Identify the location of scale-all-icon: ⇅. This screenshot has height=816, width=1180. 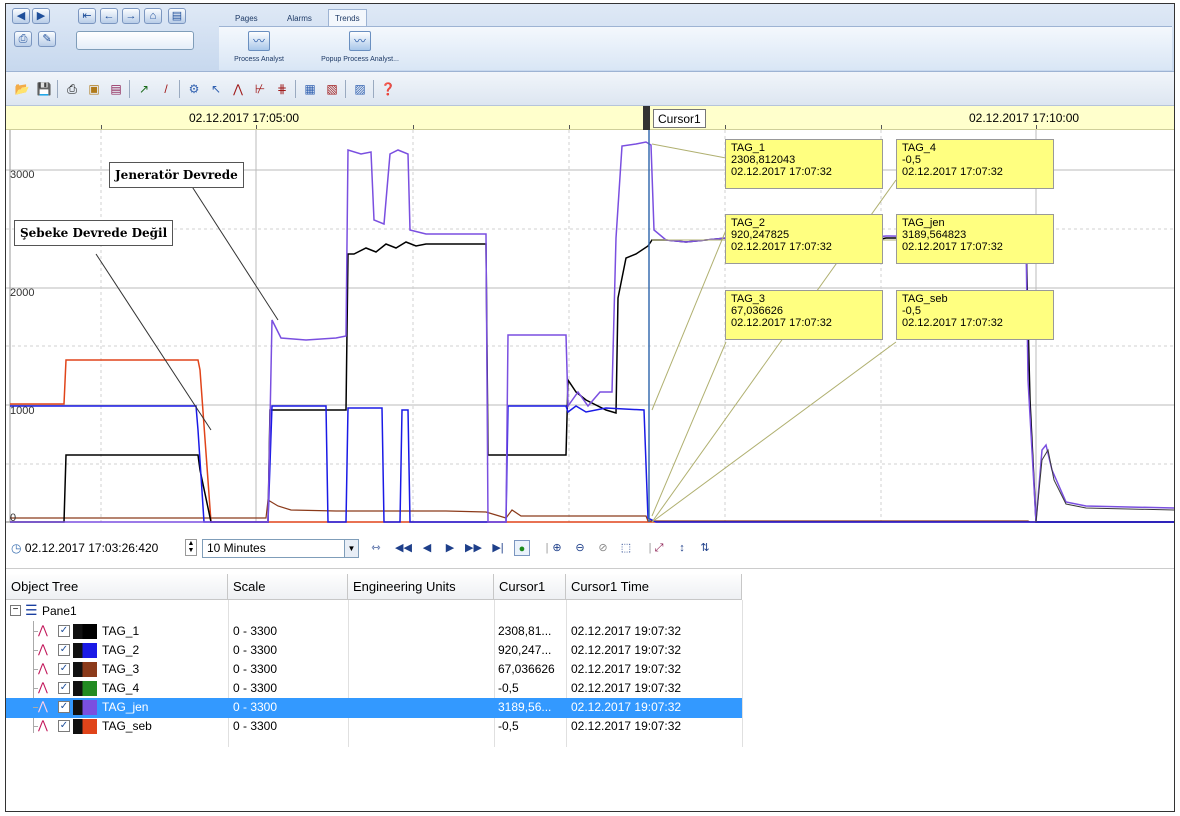
(705, 548).